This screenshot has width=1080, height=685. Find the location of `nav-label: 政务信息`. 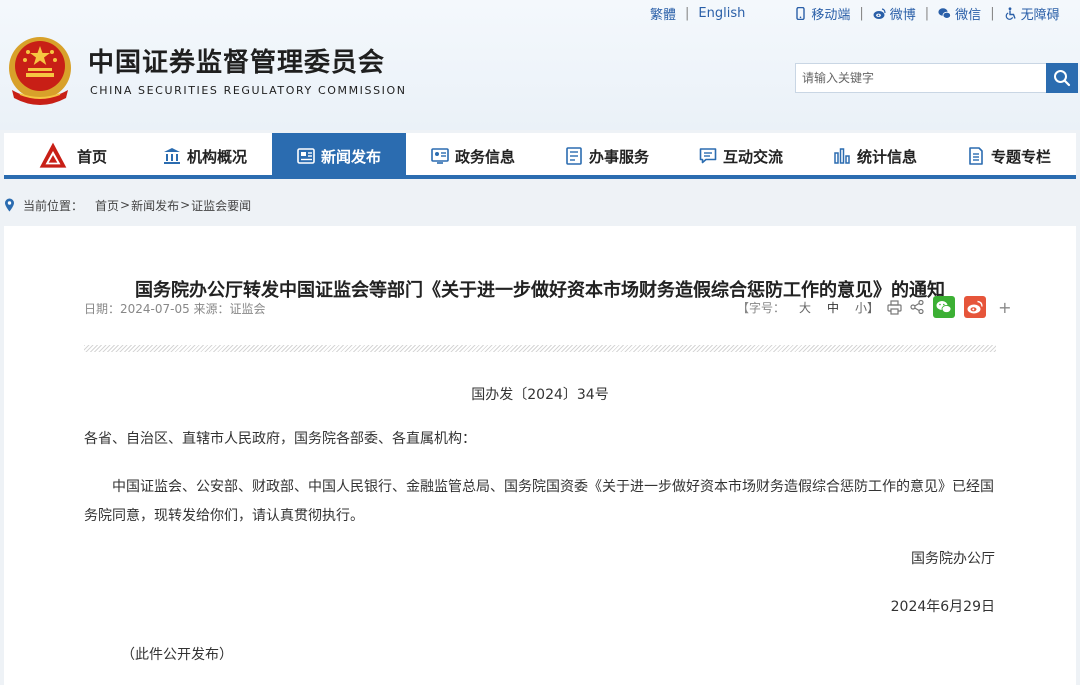

nav-label: 政务信息 is located at coordinates (484, 156).